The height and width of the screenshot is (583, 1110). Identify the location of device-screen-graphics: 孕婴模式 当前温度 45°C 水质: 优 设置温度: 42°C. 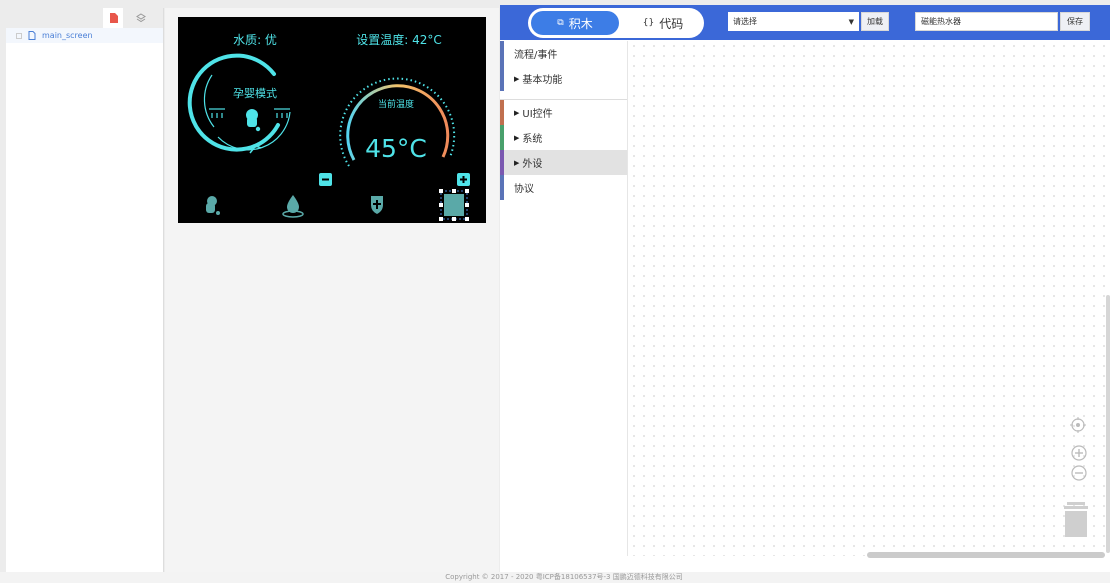
(328, 126).